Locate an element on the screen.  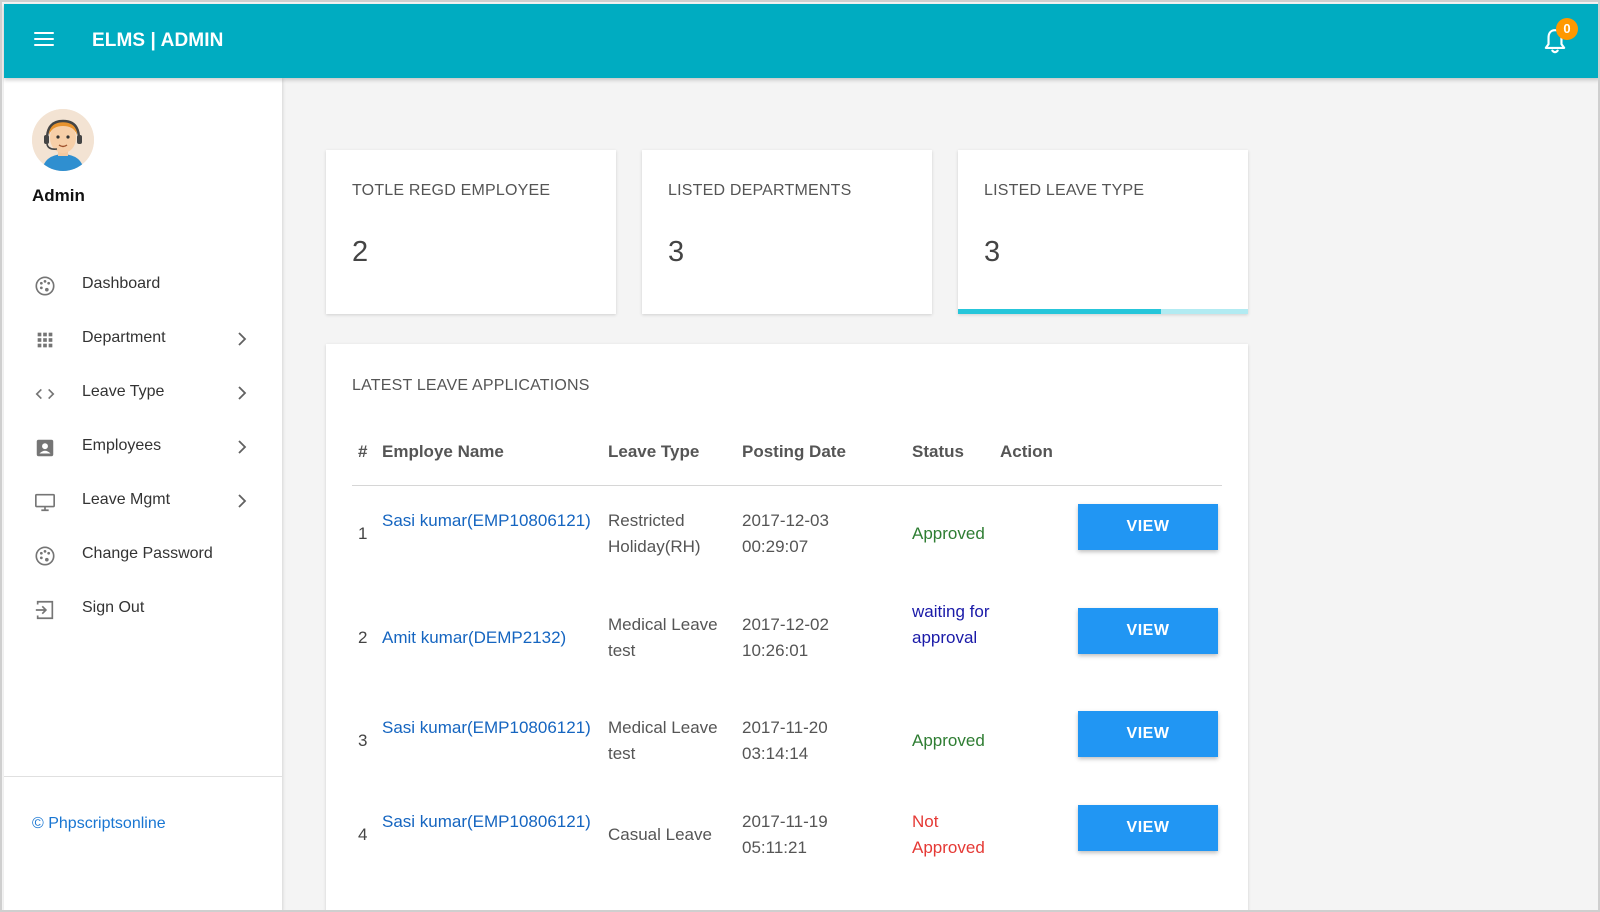
stat-card-leave-types: LISTED LEAVE TYPE 3 is located at coordinates (1103, 232).